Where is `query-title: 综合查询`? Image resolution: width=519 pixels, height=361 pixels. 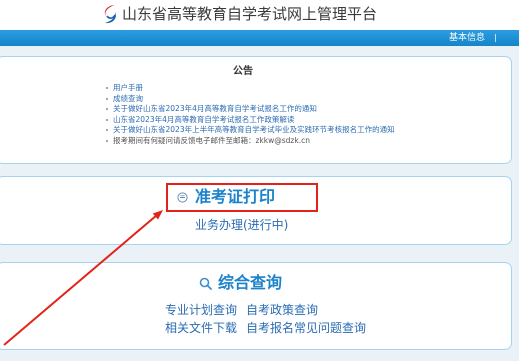
query-title: 综合查询 is located at coordinates (250, 282).